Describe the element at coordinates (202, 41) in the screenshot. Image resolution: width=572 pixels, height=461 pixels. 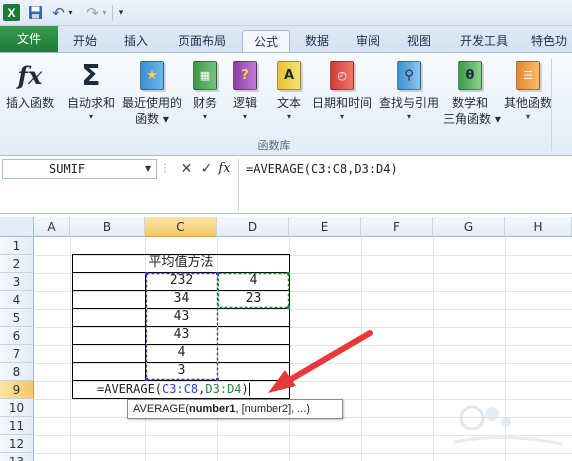
I see `tab-page-layout: 页面布局` at that location.